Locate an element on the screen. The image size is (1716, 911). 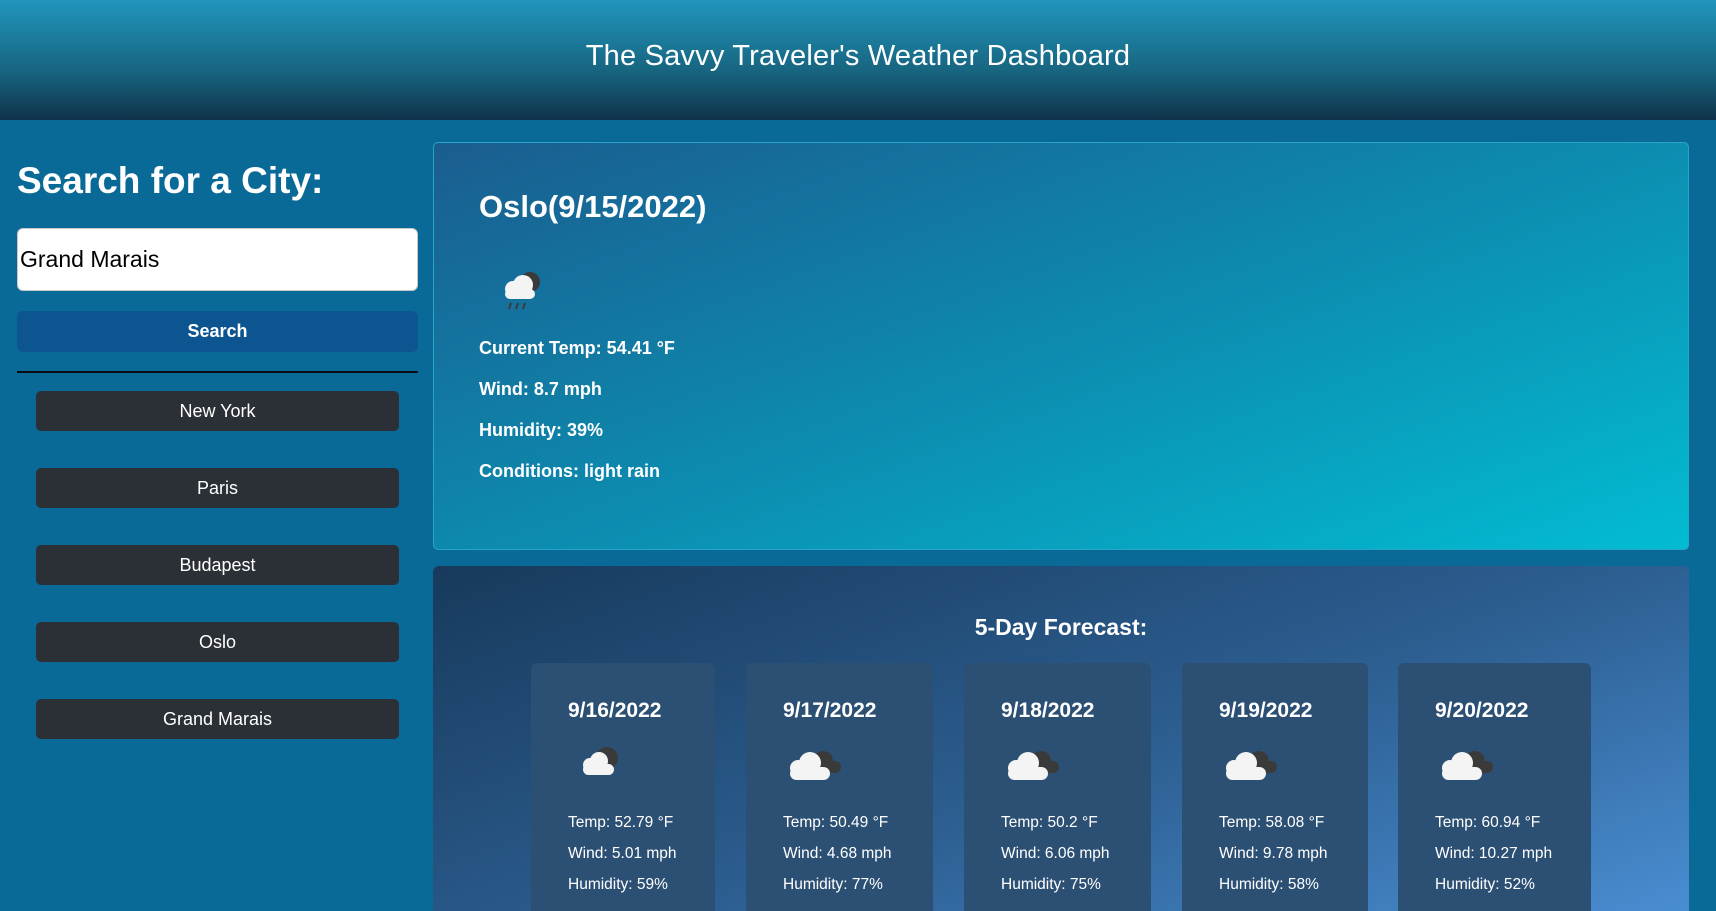
divider is located at coordinates (217, 372).